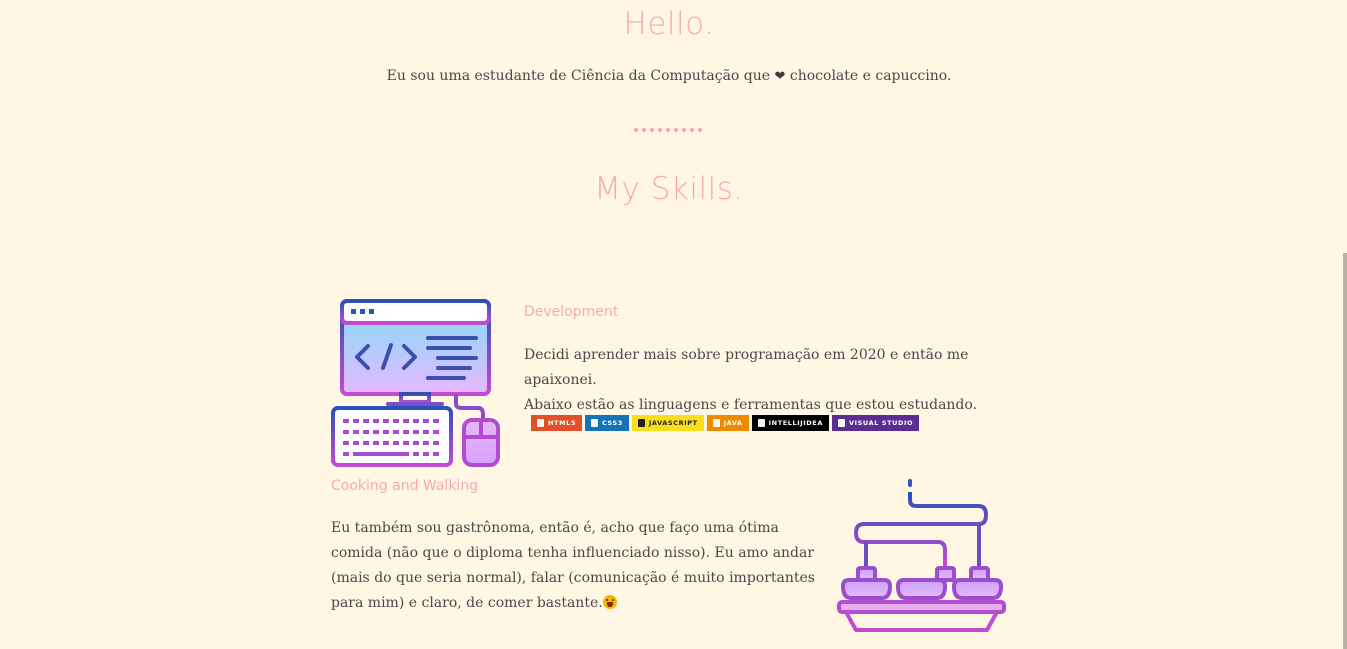 The height and width of the screenshot is (649, 1347). I want to click on badge-label: HTML5, so click(562, 423).